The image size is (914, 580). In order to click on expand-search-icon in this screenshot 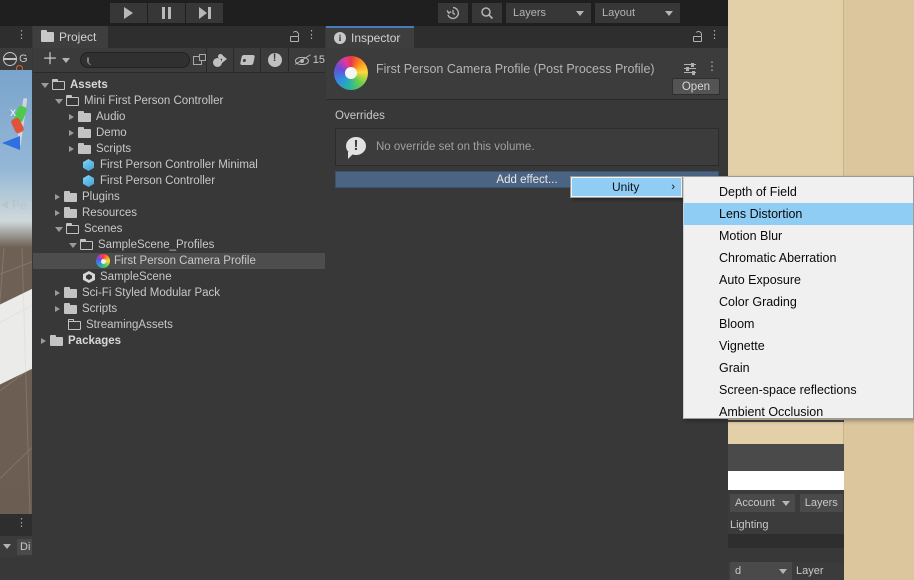, I will do `click(199, 60)`.